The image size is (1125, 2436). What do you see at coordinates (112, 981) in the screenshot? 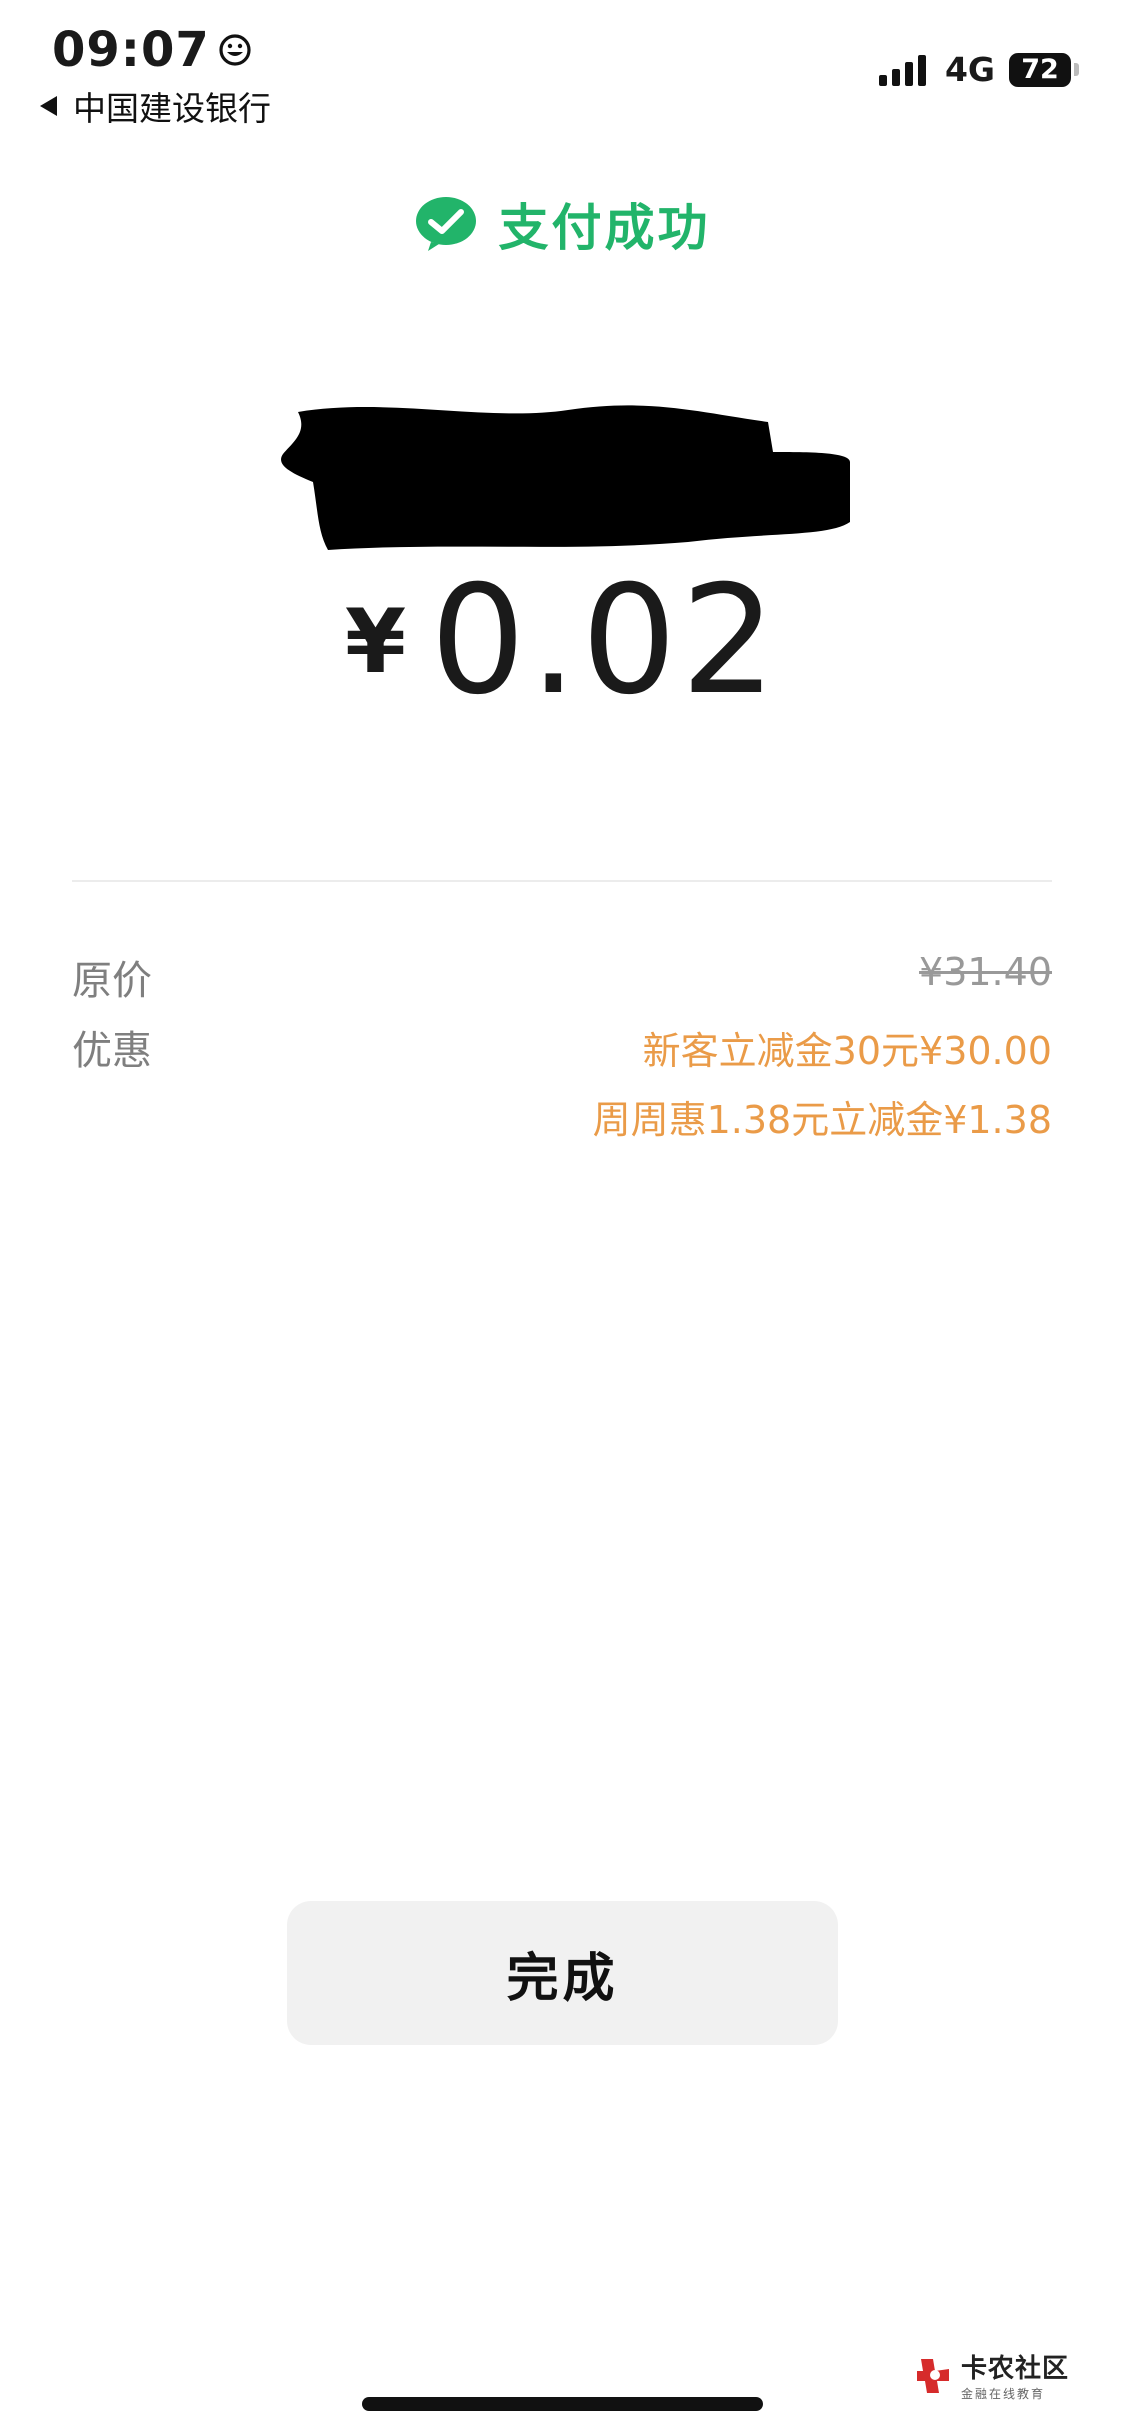
I see `original-price-label: 原价` at bounding box center [112, 981].